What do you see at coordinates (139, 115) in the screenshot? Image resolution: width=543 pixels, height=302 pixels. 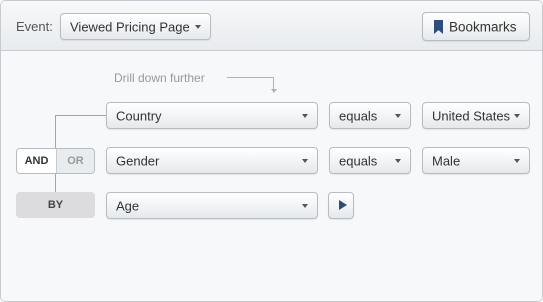 I see `filter-property-value: Country` at bounding box center [139, 115].